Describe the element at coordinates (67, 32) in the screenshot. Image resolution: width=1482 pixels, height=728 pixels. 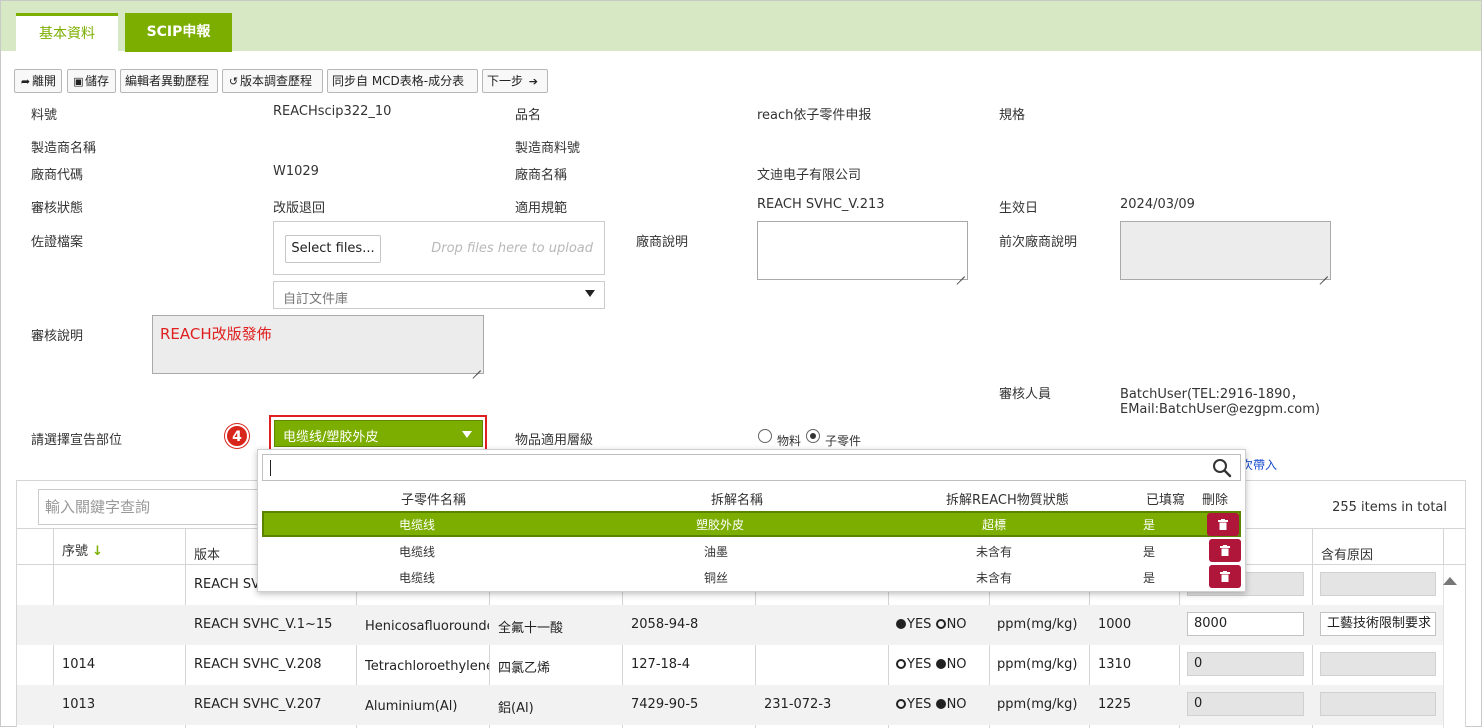
I see `tab-basic-info: 基本資料` at that location.